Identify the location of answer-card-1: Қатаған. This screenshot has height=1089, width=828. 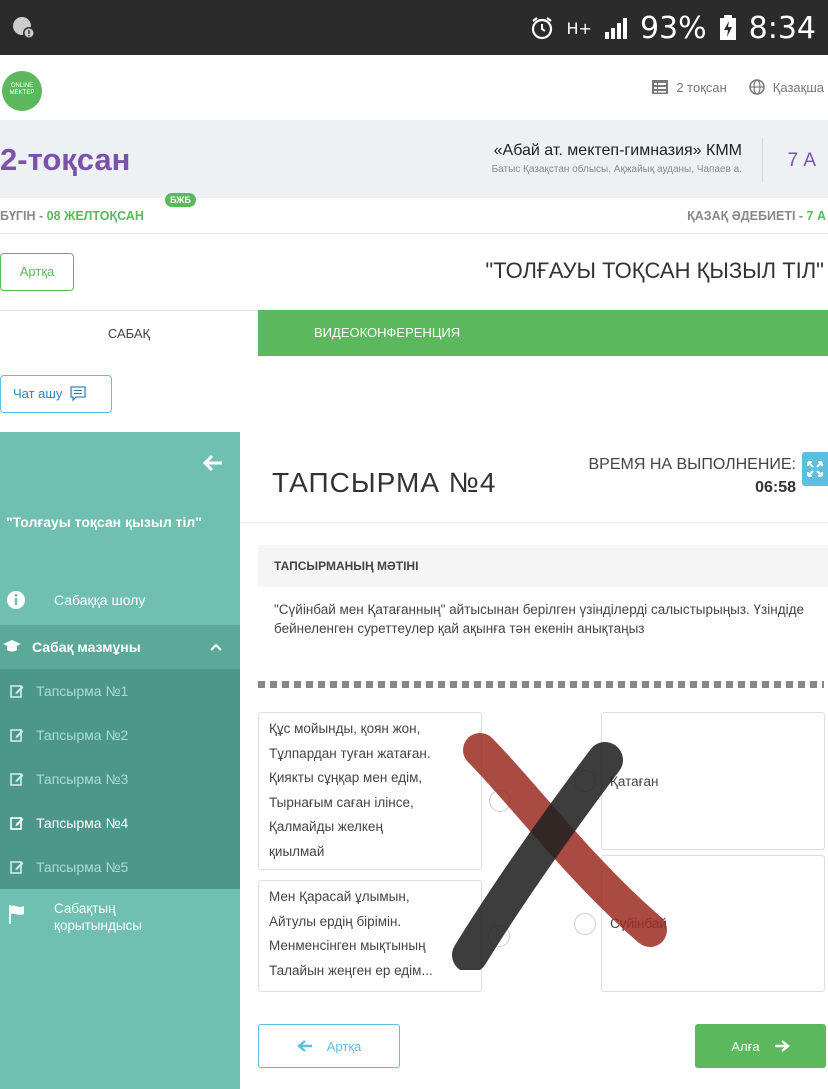
(713, 781).